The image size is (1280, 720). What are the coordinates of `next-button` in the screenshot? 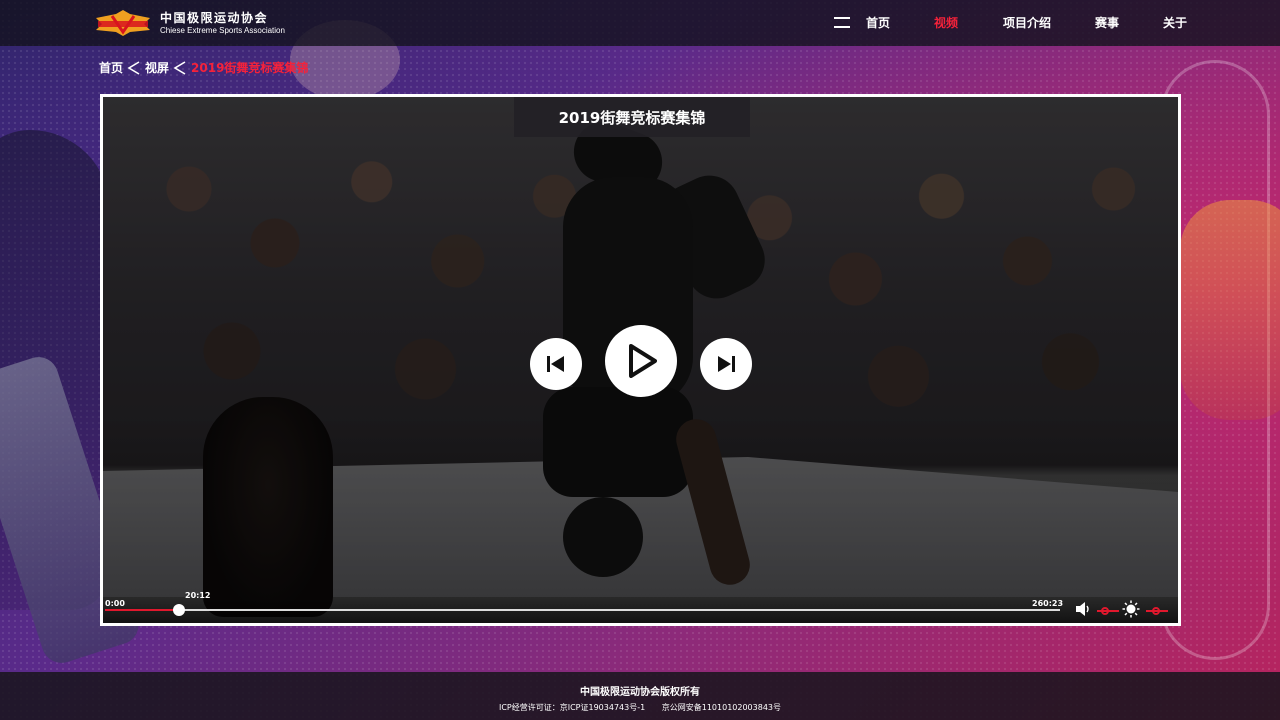 It's located at (726, 364).